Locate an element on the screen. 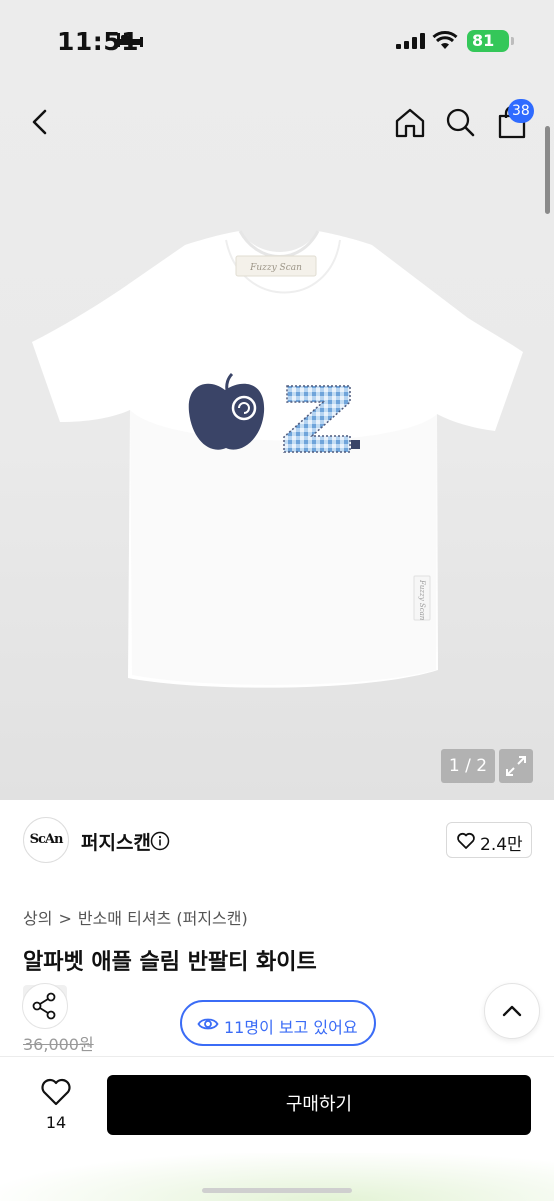  original-price: 36,000원 is located at coordinates (58, 1044).